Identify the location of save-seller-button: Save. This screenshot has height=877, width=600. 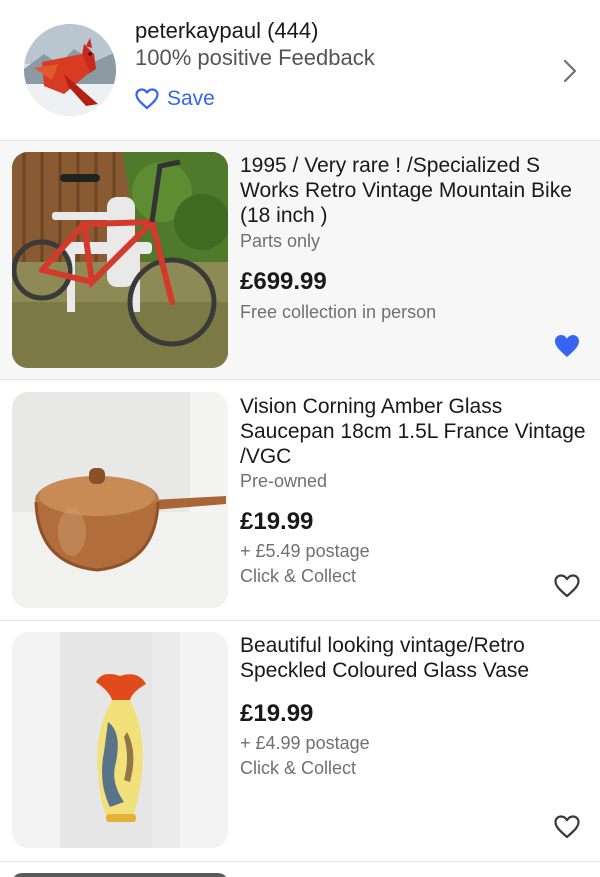
(175, 99).